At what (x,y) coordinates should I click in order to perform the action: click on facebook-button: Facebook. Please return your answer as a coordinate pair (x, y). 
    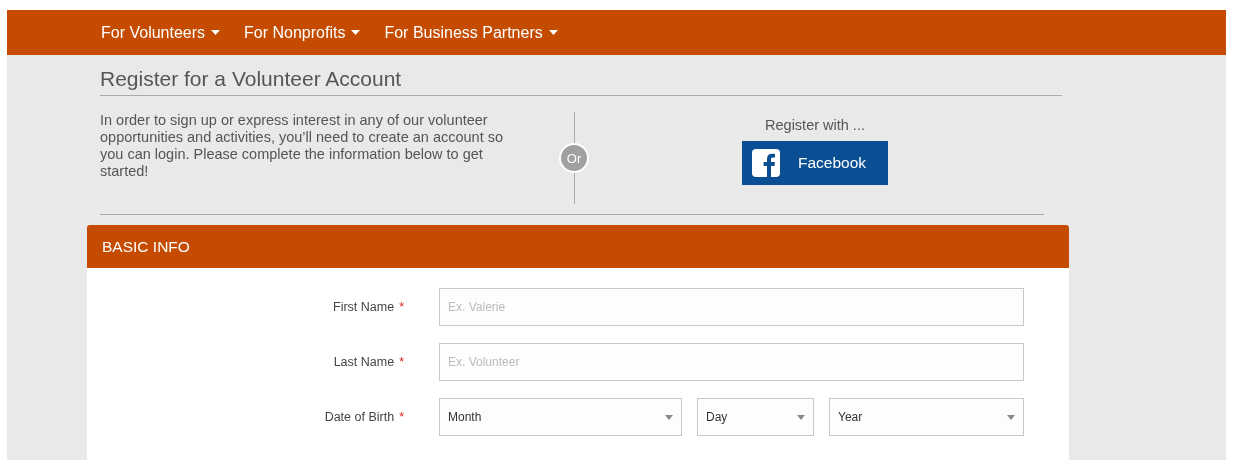
    Looking at the image, I should click on (815, 163).